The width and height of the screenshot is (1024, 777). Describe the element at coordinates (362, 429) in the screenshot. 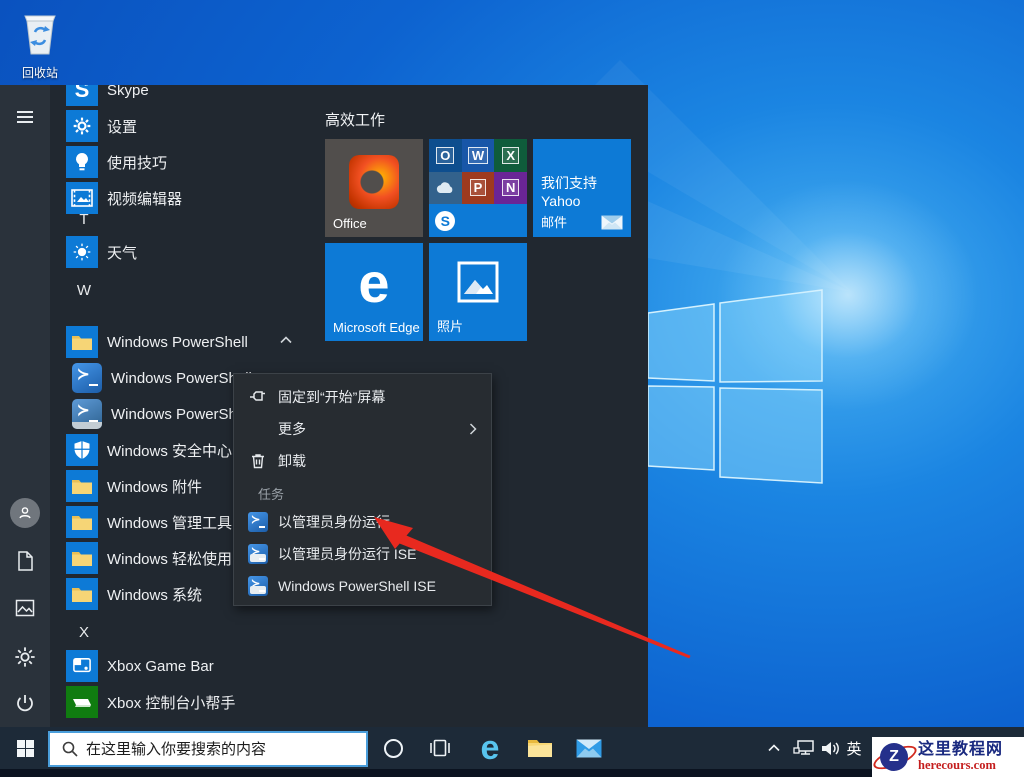

I see `menu-item-more: 更多` at that location.